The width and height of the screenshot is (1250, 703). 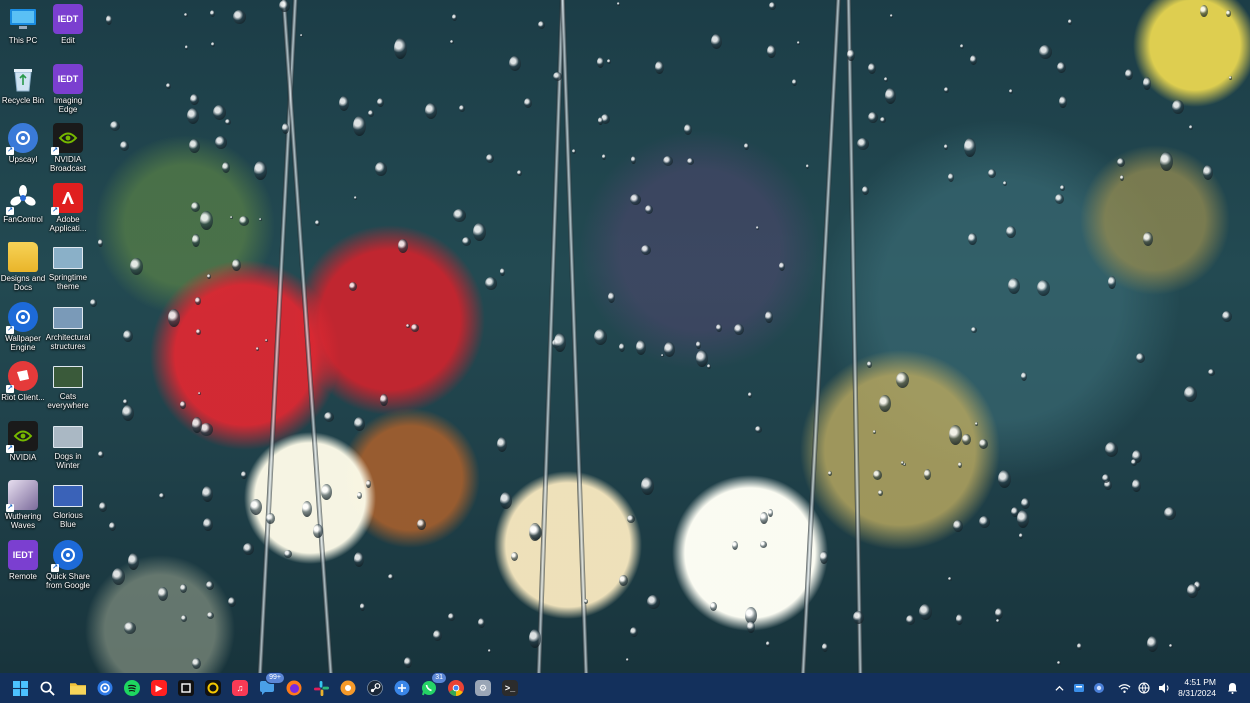 What do you see at coordinates (68, 520) in the screenshot?
I see `desktop-icon-label: Glorious Blue` at bounding box center [68, 520].